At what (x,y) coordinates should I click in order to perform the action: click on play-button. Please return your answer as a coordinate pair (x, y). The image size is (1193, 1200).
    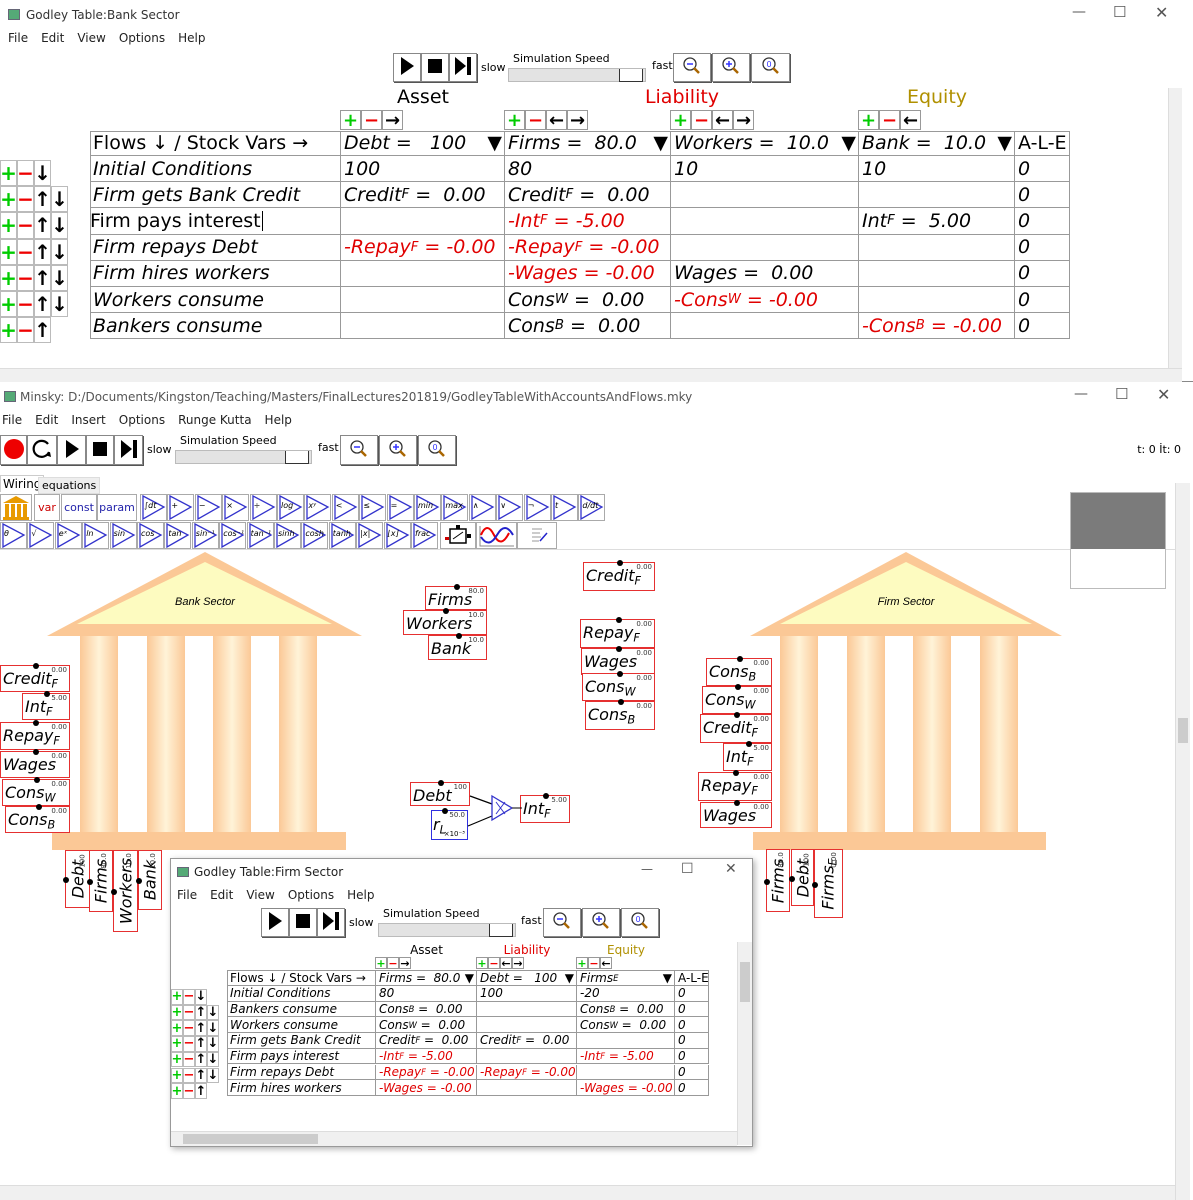
    Looking at the image, I should click on (275, 922).